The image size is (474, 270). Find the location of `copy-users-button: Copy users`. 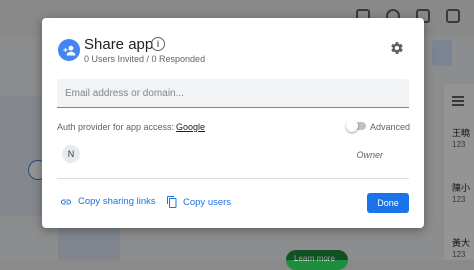

copy-users-button: Copy users is located at coordinates (199, 202).